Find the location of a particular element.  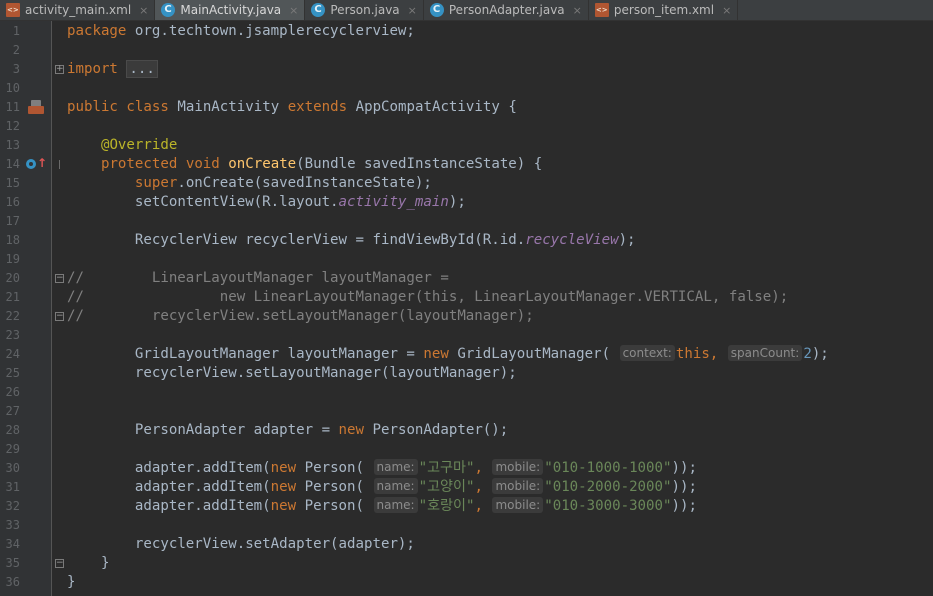

line-number: 33 is located at coordinates (12, 525).